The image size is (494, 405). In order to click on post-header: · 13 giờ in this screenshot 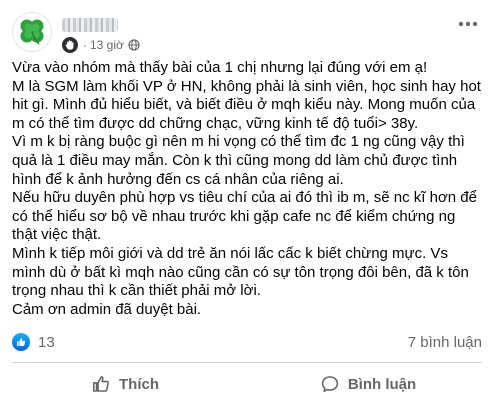, I will do `click(248, 34)`.